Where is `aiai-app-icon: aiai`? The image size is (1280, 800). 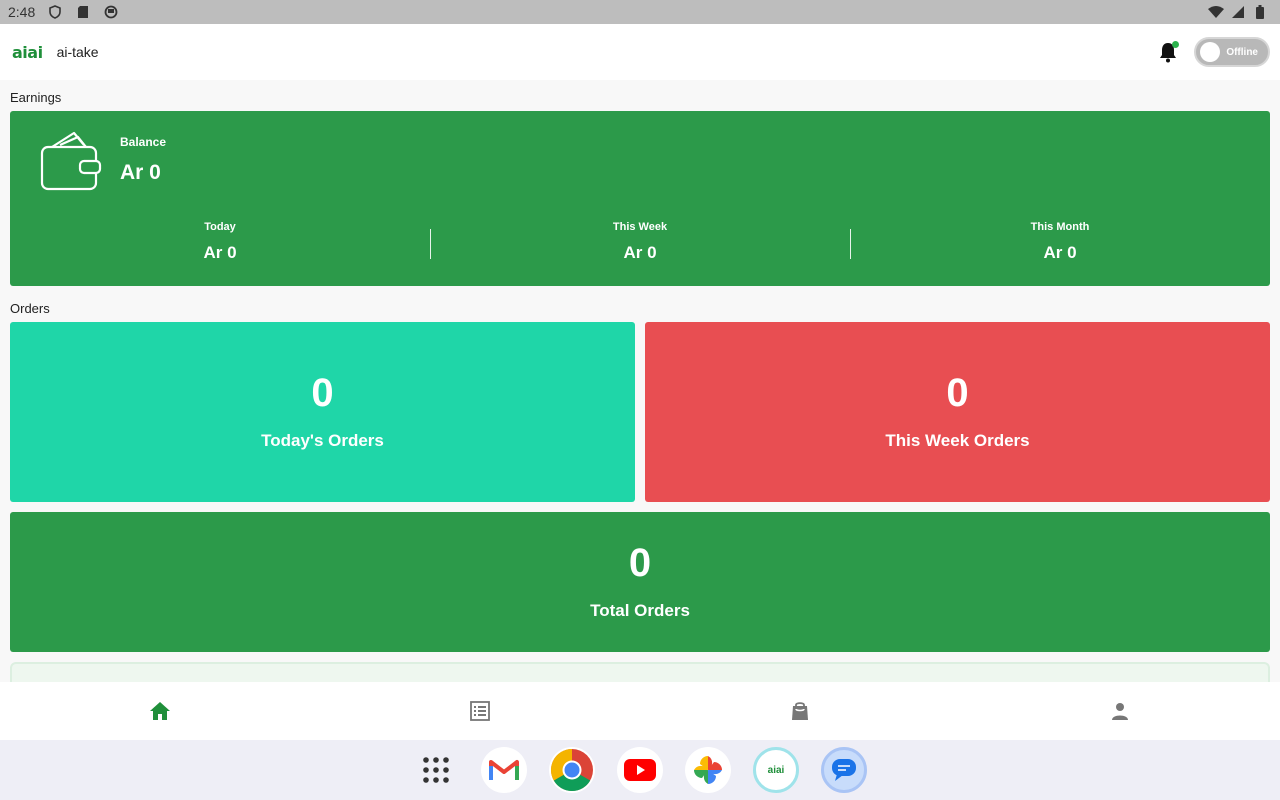 aiai-app-icon: aiai is located at coordinates (776, 770).